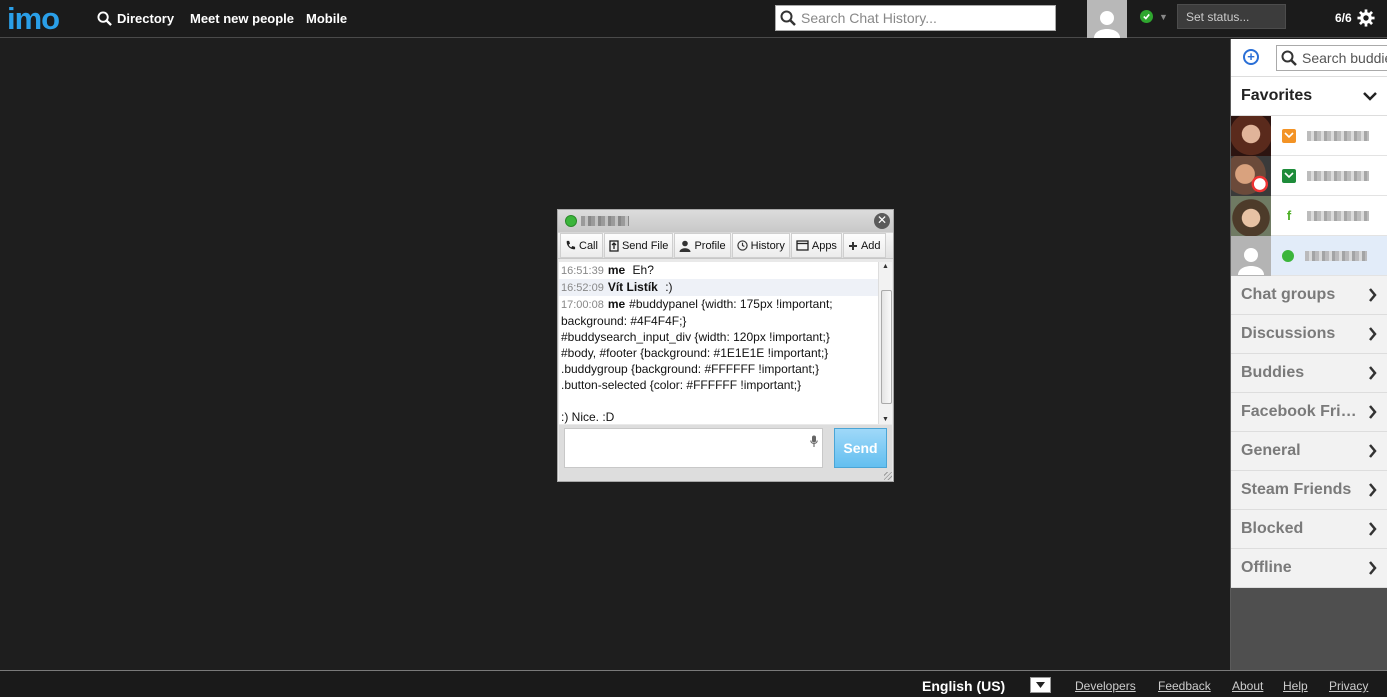  Describe the element at coordinates (1154, 16) in the screenshot. I see `status-selector: ▼` at that location.